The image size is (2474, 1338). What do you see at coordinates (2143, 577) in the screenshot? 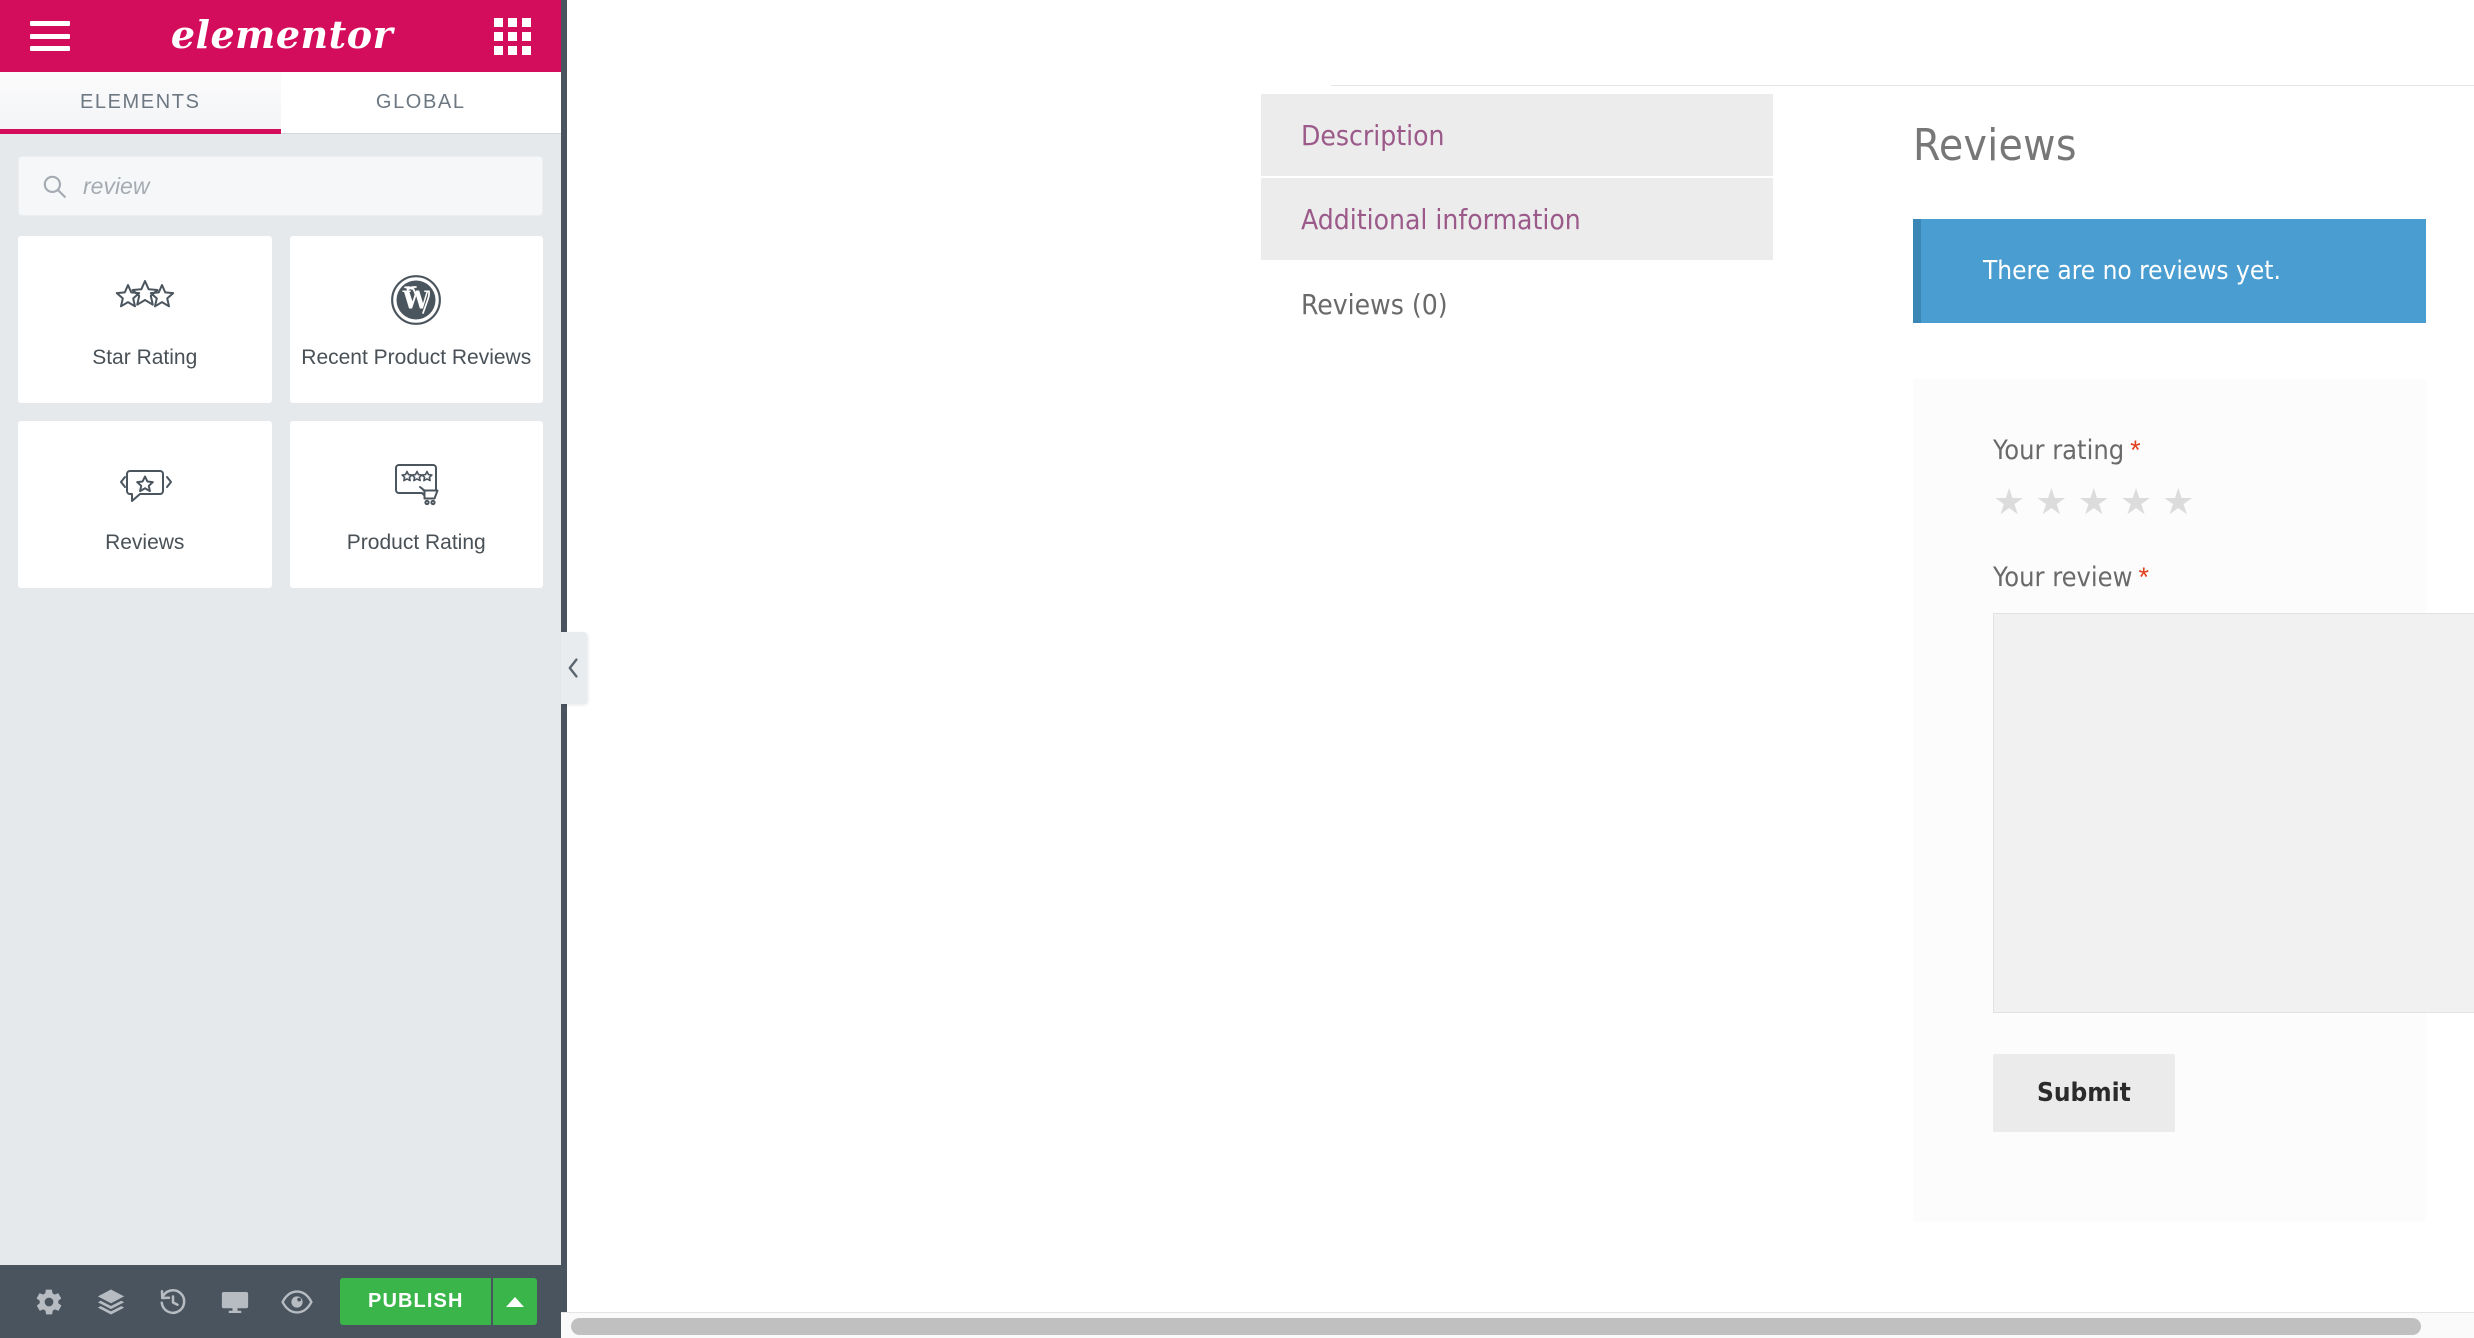
I see `review-required-asterisk: *` at bounding box center [2143, 577].